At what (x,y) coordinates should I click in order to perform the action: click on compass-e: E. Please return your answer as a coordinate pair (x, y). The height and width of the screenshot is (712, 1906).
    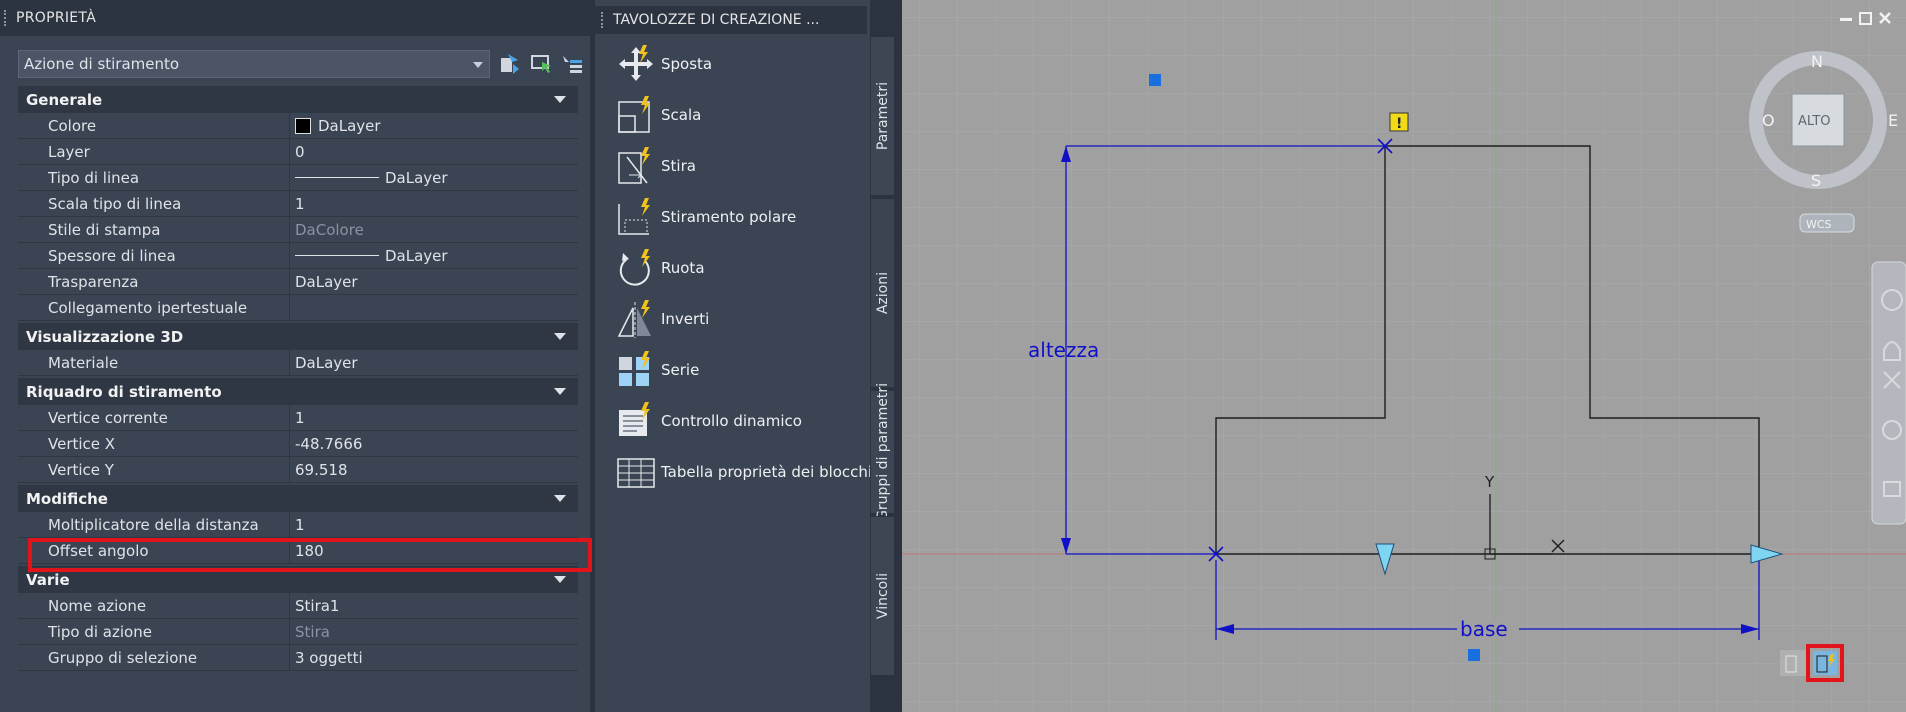
    Looking at the image, I should click on (1893, 120).